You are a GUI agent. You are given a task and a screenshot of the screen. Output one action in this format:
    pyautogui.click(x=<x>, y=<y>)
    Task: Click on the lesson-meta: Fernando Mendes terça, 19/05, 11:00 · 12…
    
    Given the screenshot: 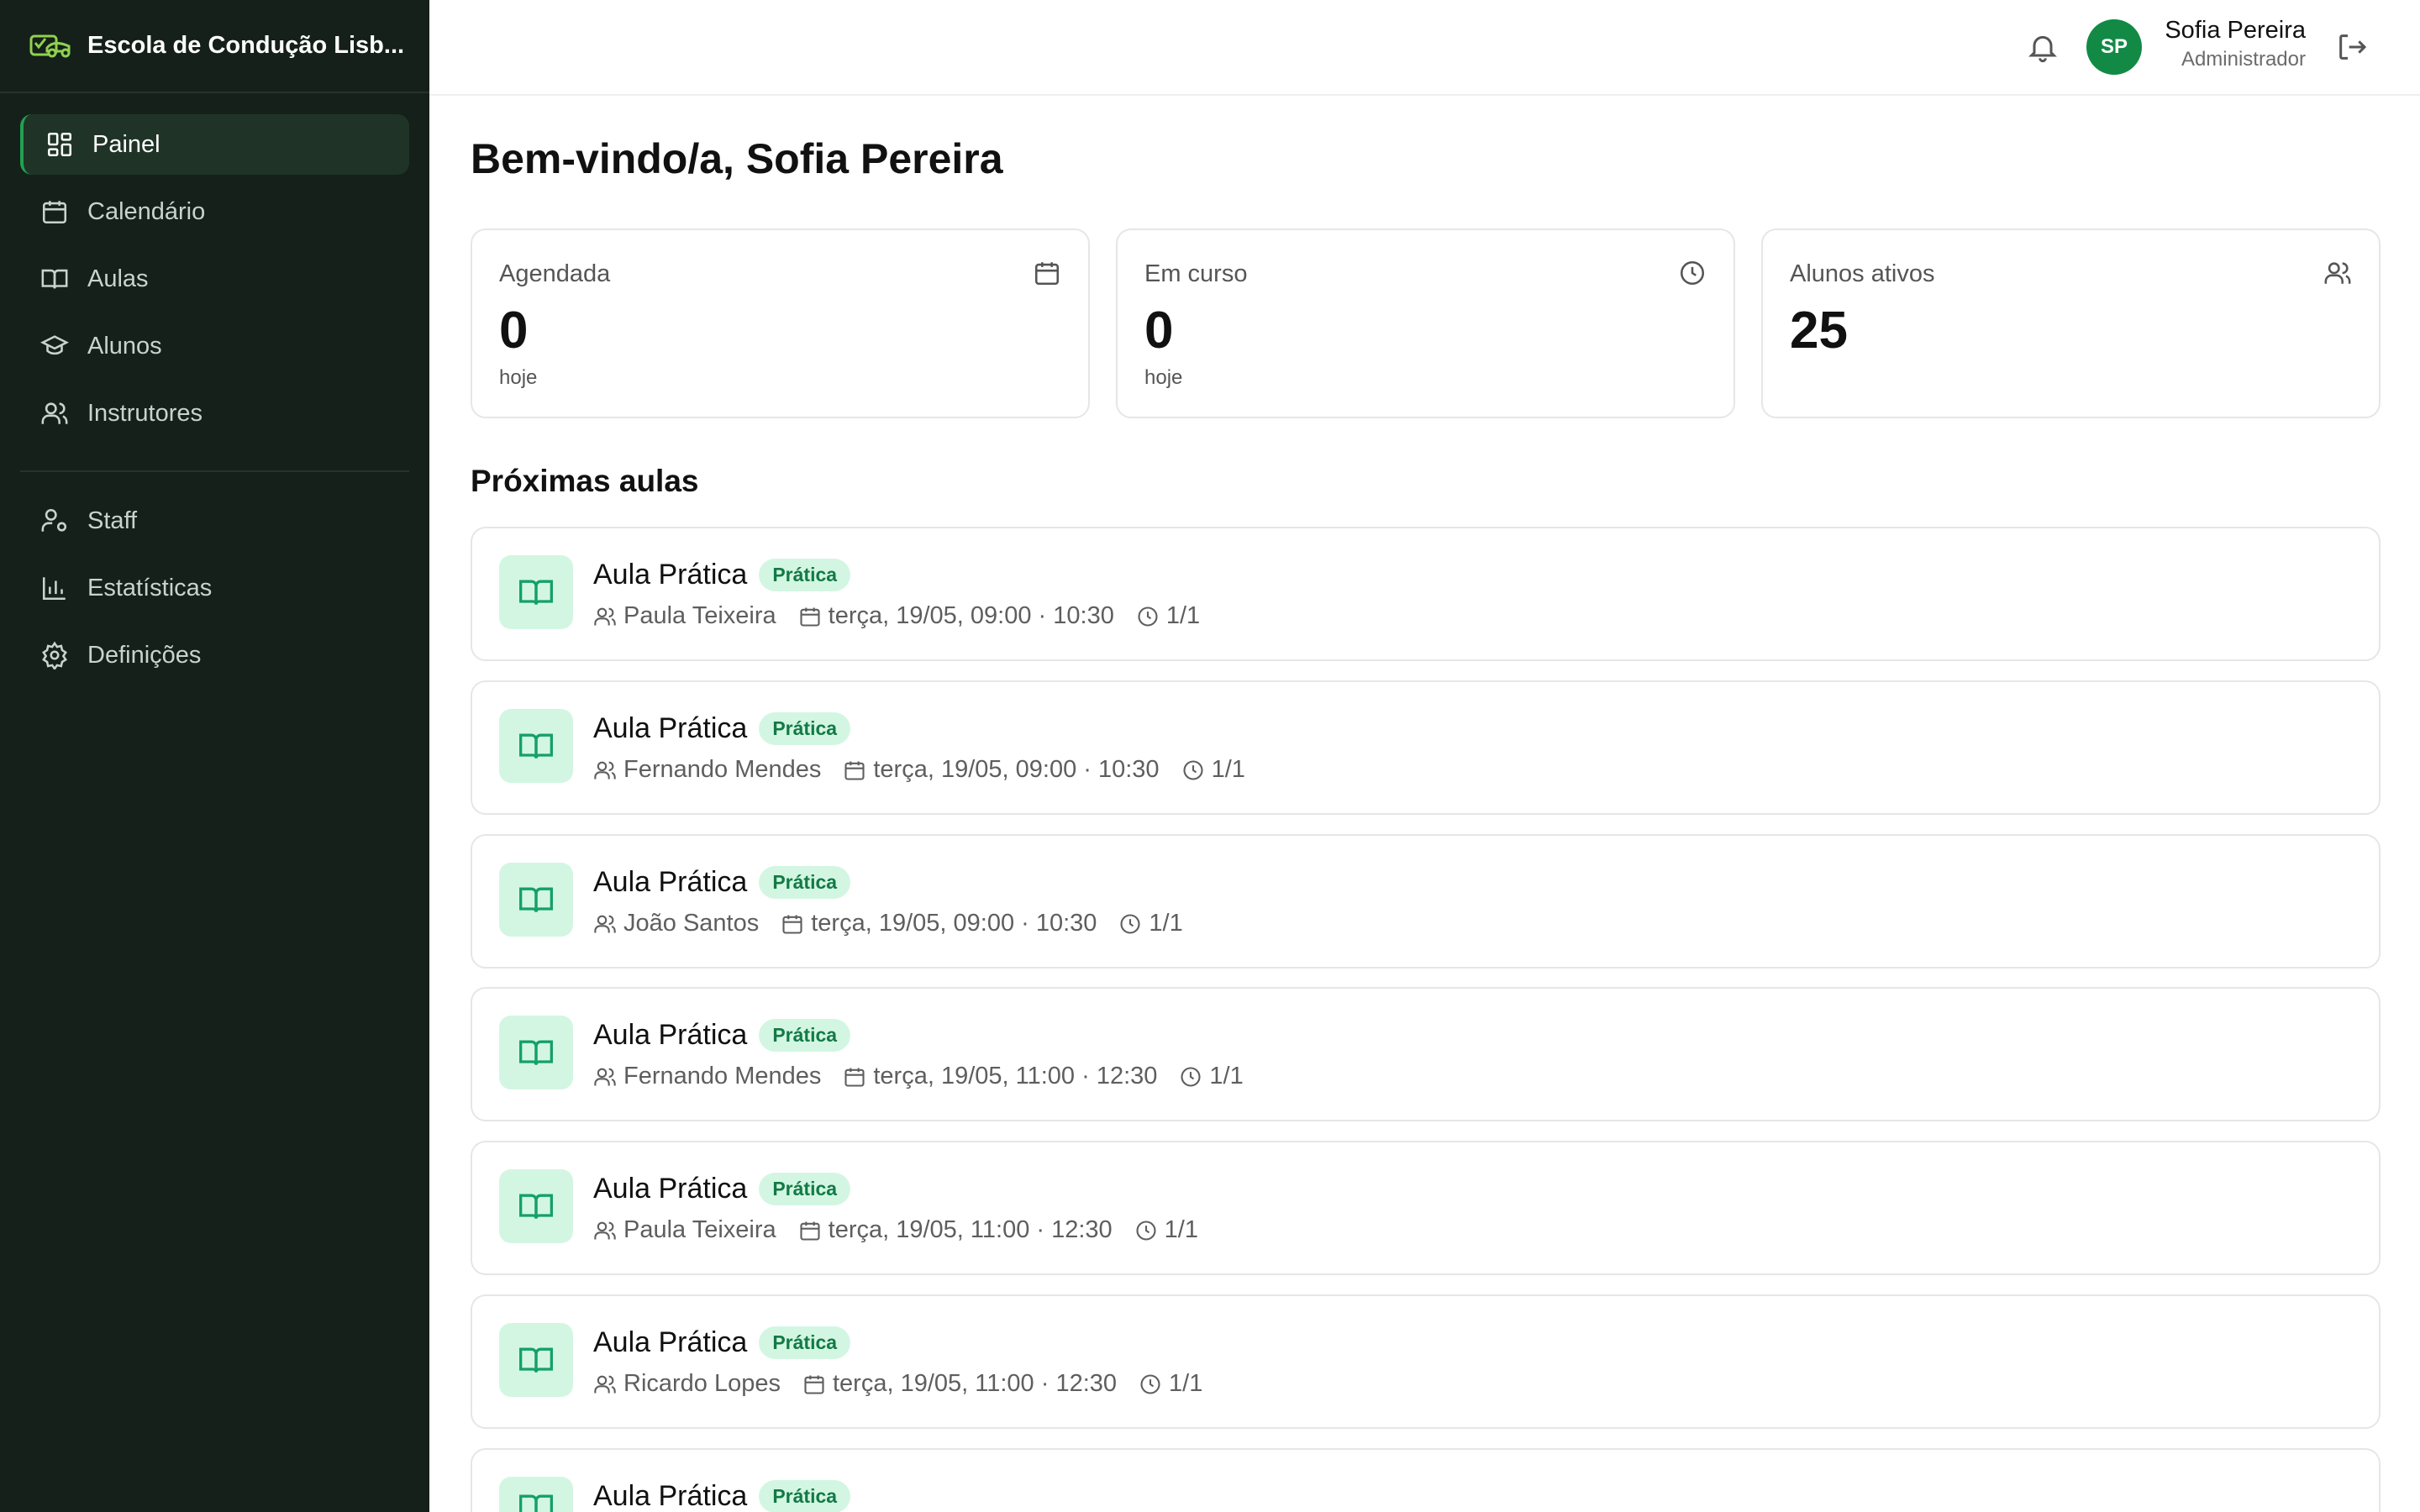 What is the action you would take?
    pyautogui.click(x=918, y=1076)
    